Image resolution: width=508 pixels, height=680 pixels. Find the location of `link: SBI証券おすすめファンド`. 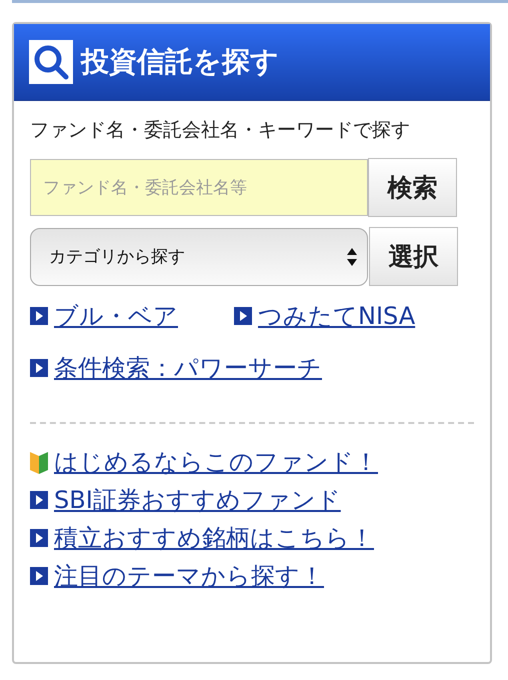

link: SBI証券おすすめファンド is located at coordinates (197, 500).